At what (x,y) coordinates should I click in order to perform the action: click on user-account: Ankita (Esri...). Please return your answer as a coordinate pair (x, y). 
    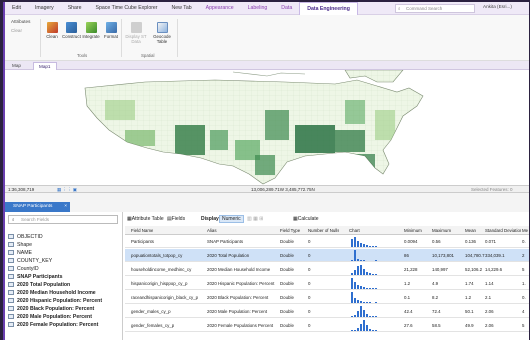
    Looking at the image, I should click on (497, 6).